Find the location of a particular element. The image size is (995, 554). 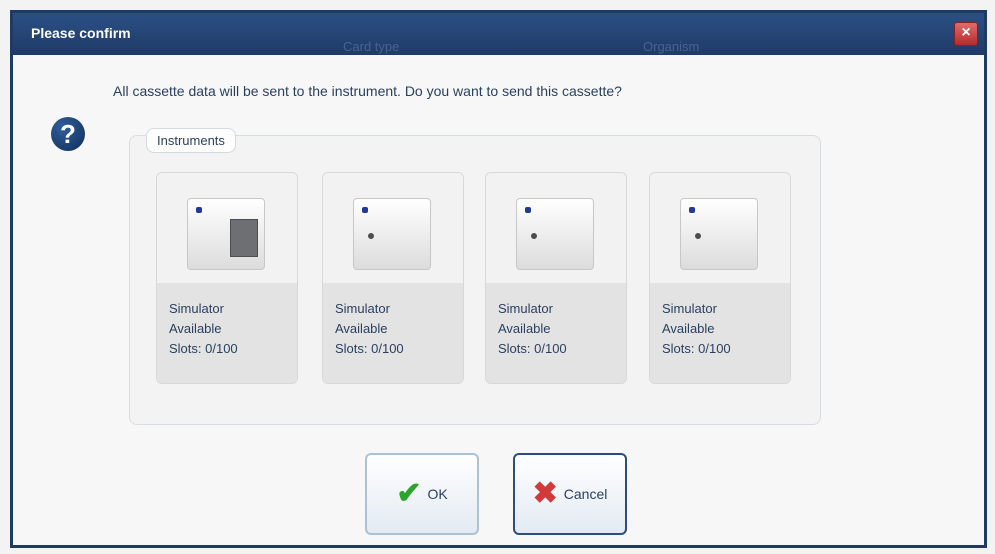

checkmark-icon: ✔ is located at coordinates (409, 493).